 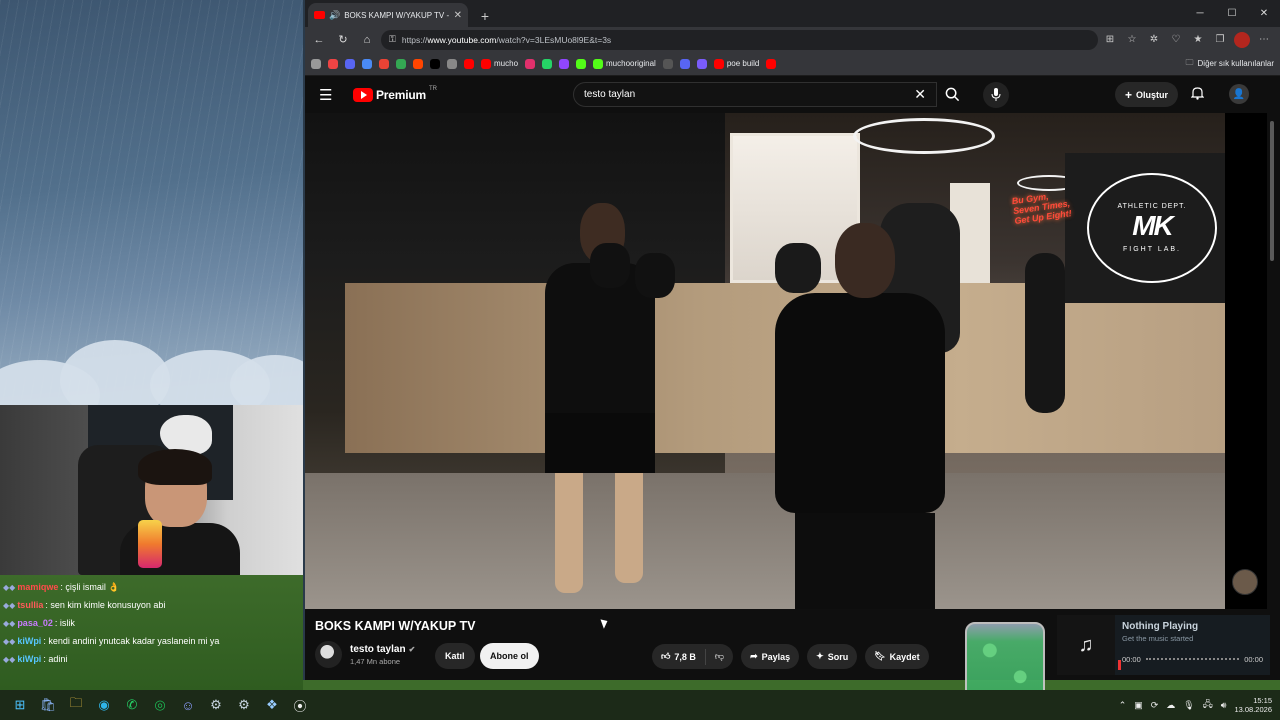 I want to click on ask-button: ✦ Soru, so click(x=832, y=656).